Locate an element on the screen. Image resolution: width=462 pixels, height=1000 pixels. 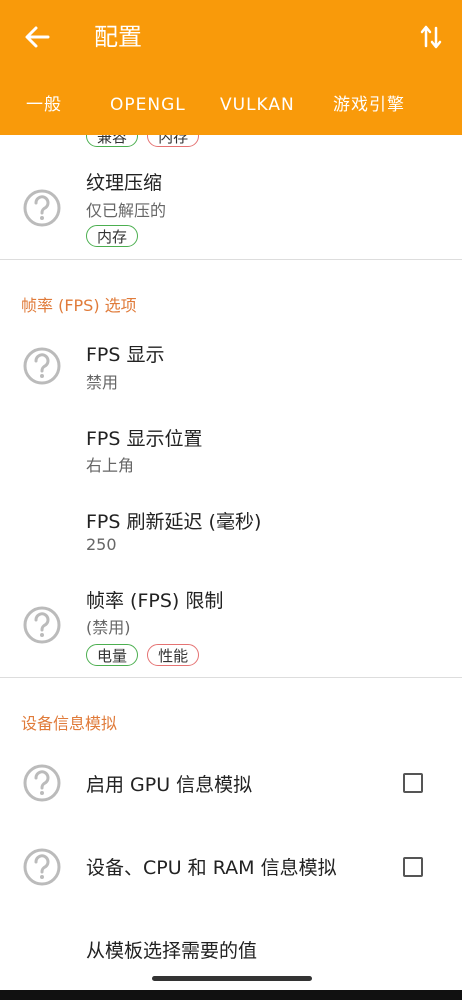
section-header-fps: 帧率 (FPS) 选项 is located at coordinates (79, 305).